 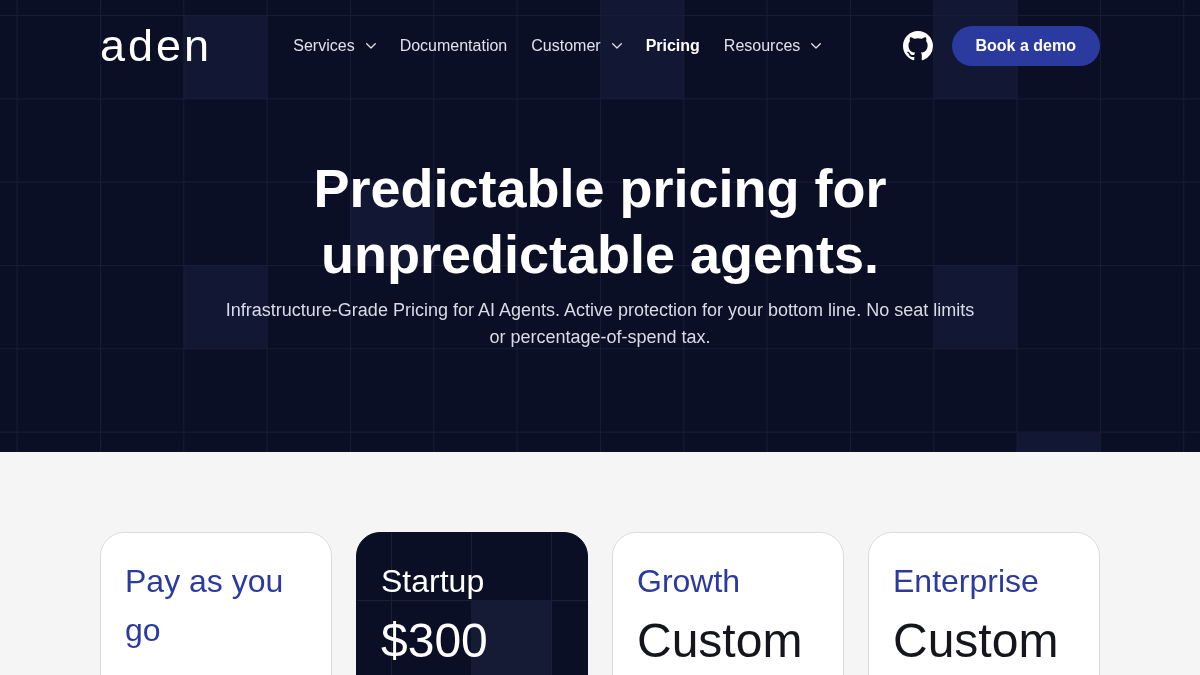 What do you see at coordinates (453, 46) in the screenshot?
I see `nav-link: Documentation` at bounding box center [453, 46].